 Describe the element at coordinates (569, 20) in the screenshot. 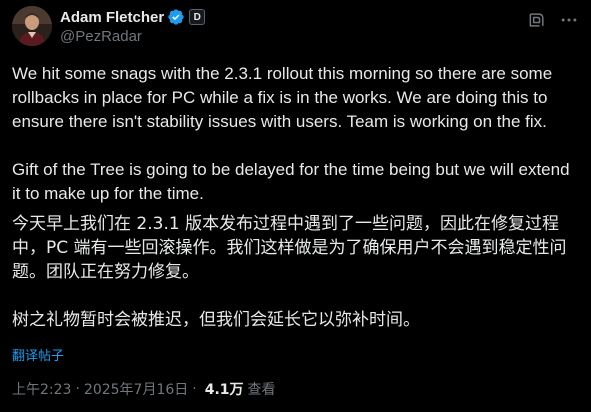

I see `more-options-icon` at that location.